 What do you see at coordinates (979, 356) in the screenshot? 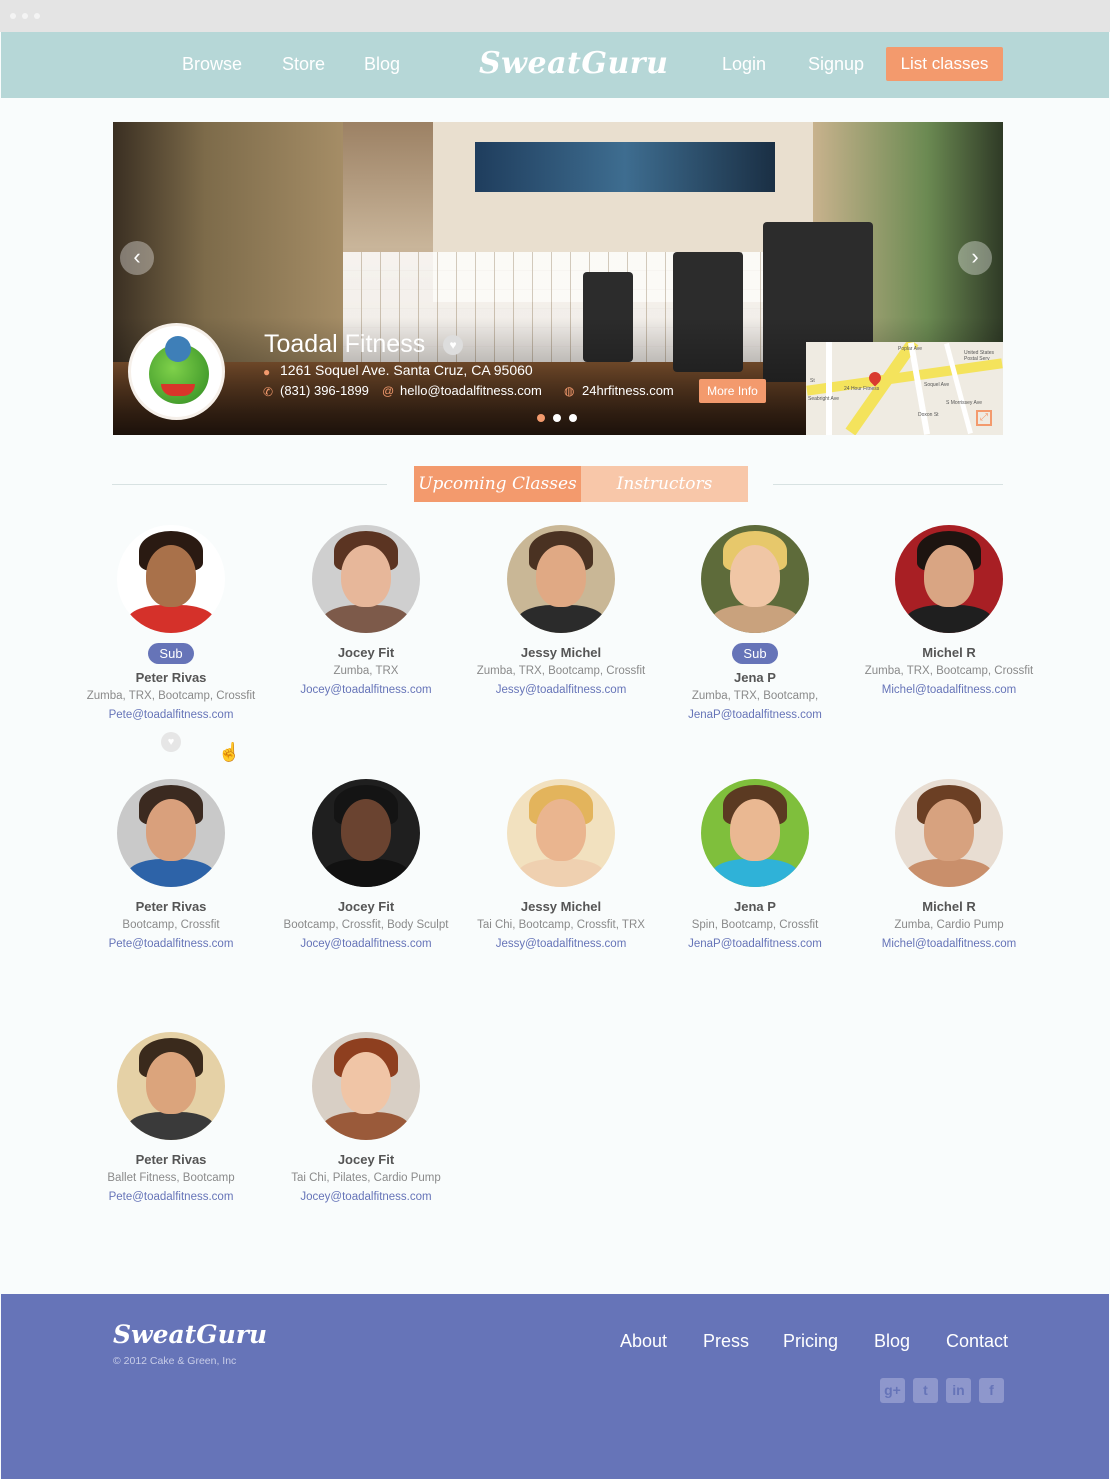
I see `map-label: United States Postal Serv` at bounding box center [979, 356].